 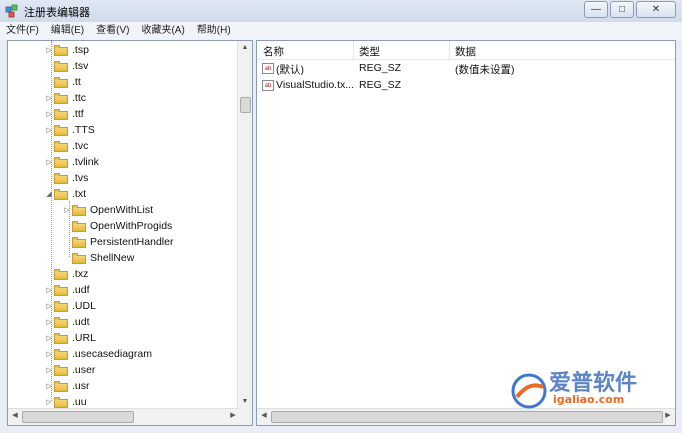 I want to click on tree-item: PersistentHandler, so click(x=117, y=242).